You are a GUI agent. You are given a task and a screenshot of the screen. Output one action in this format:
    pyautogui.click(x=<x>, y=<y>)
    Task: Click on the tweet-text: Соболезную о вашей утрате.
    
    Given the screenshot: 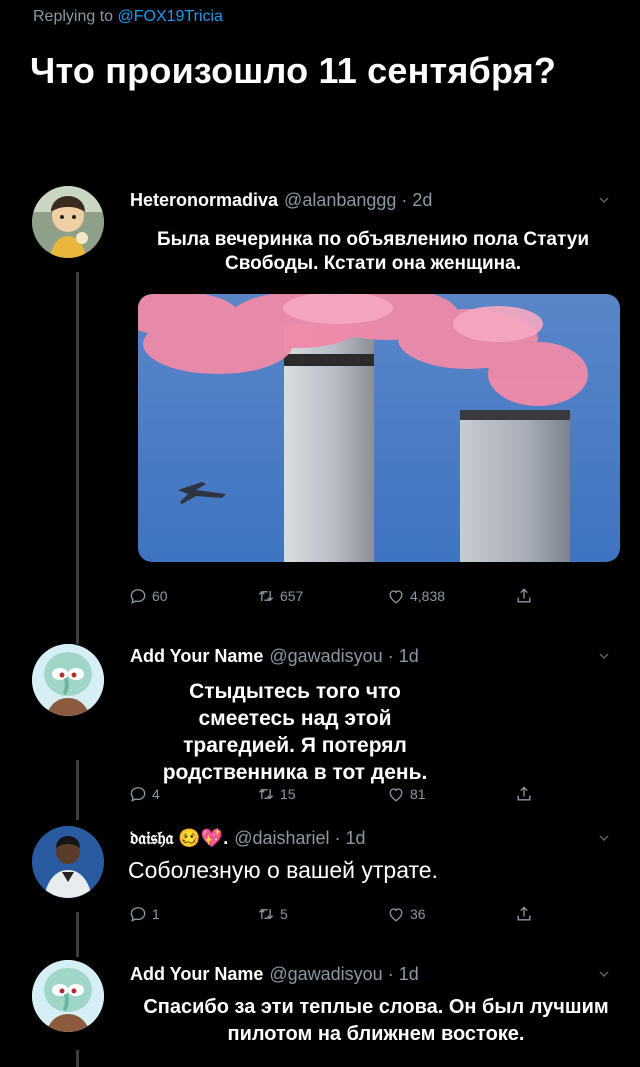 What is the action you would take?
    pyautogui.click(x=283, y=870)
    